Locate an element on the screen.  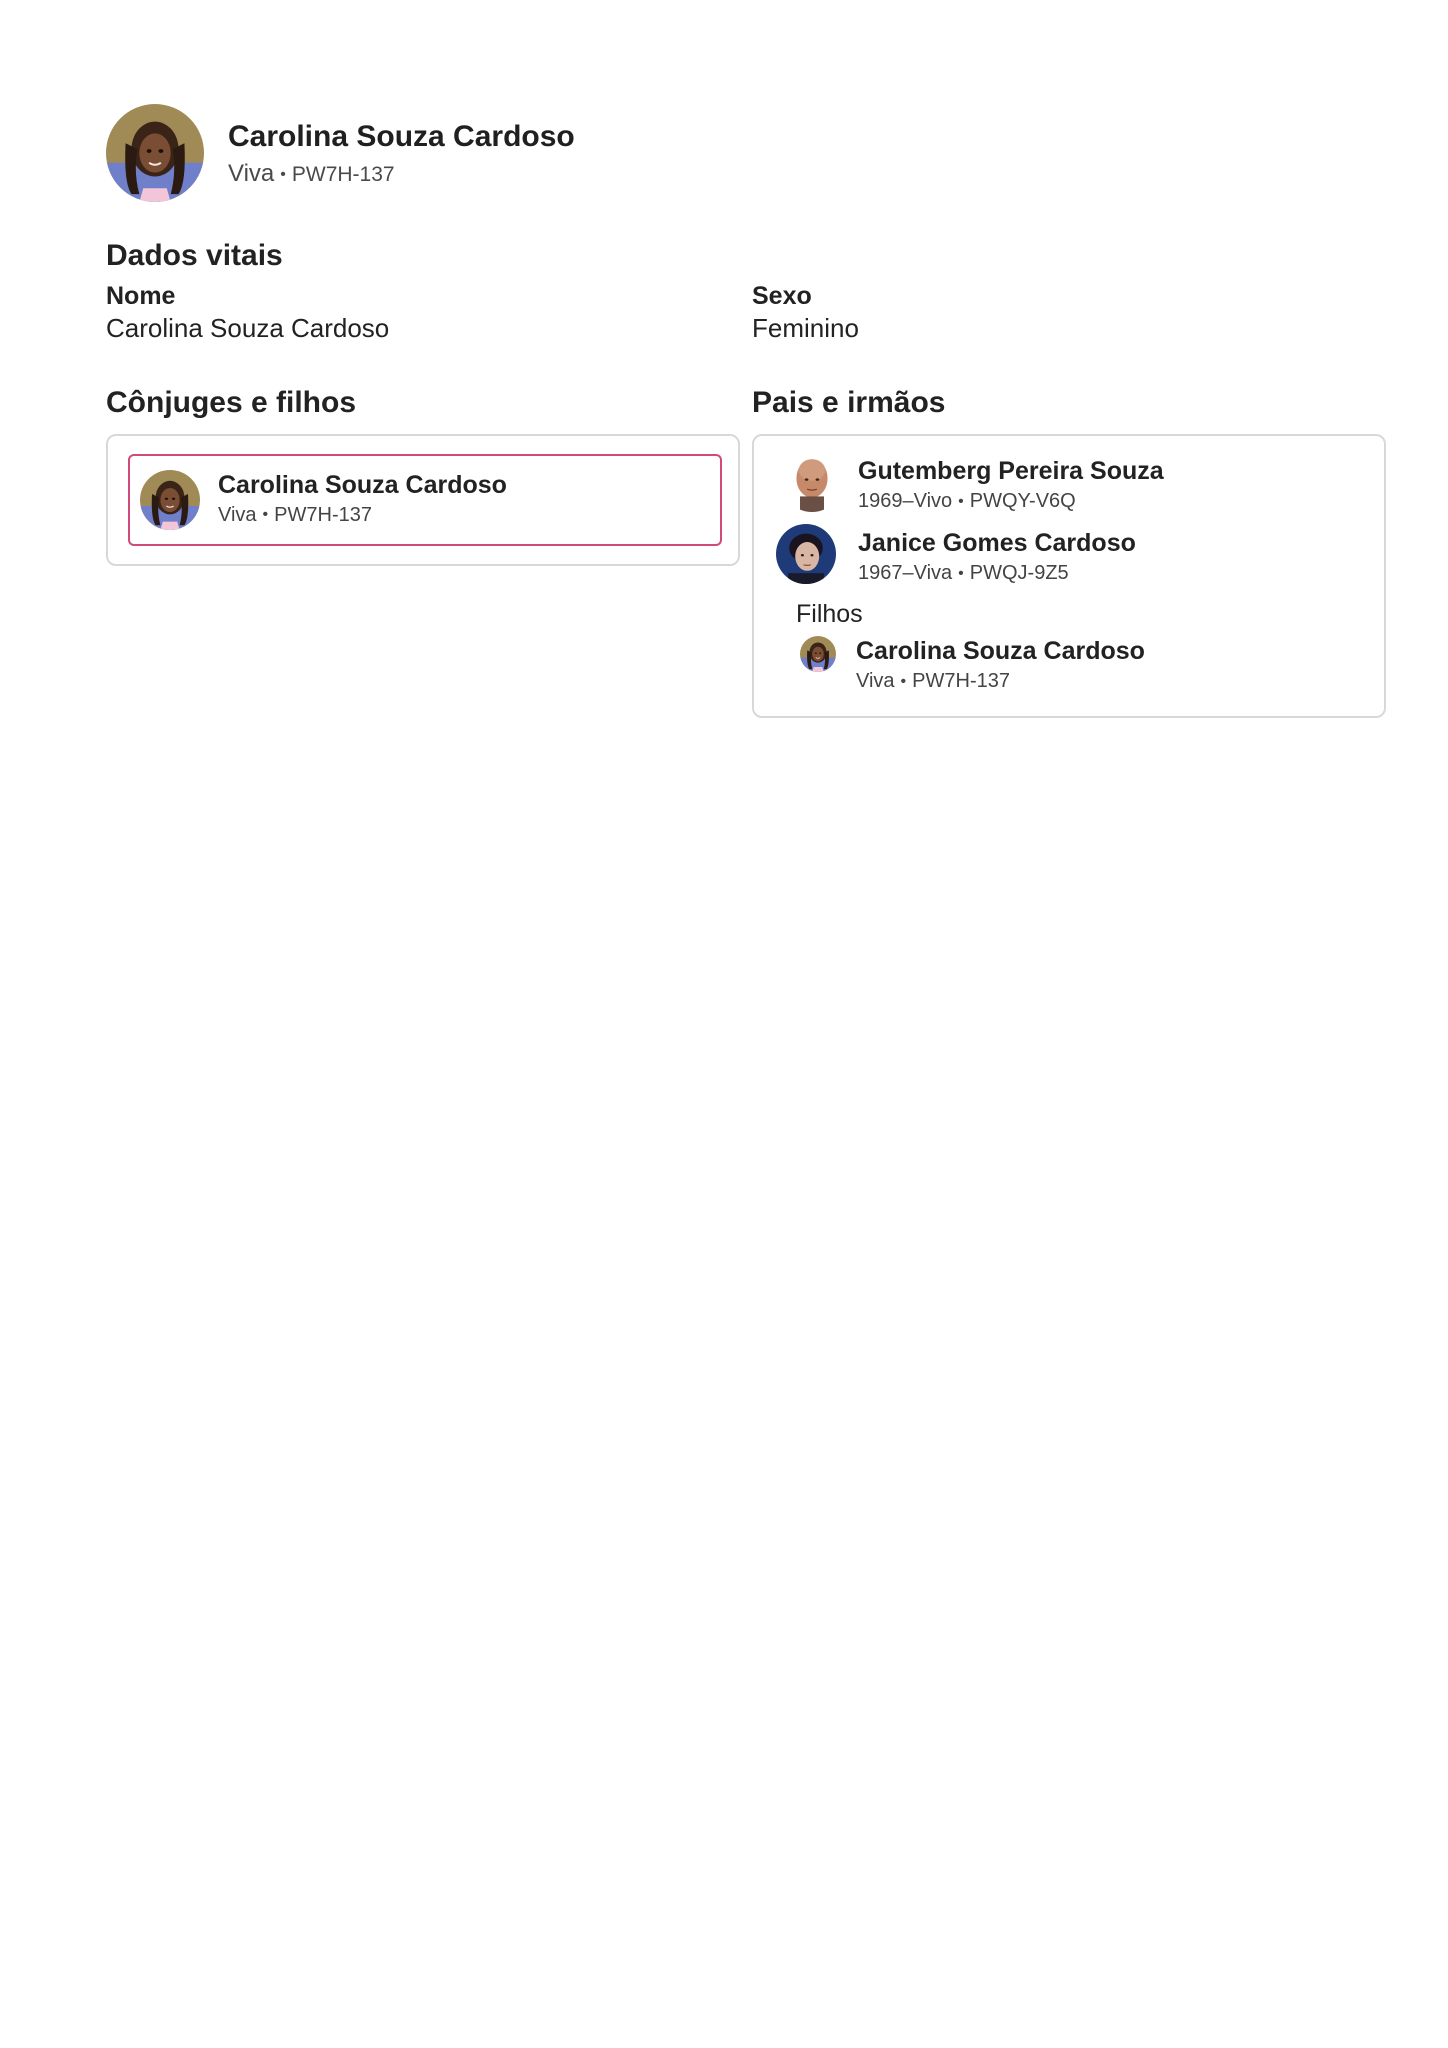
spouses-card: Carolina Souza Cardoso Viva • PW7H-137 is located at coordinates (423, 500).